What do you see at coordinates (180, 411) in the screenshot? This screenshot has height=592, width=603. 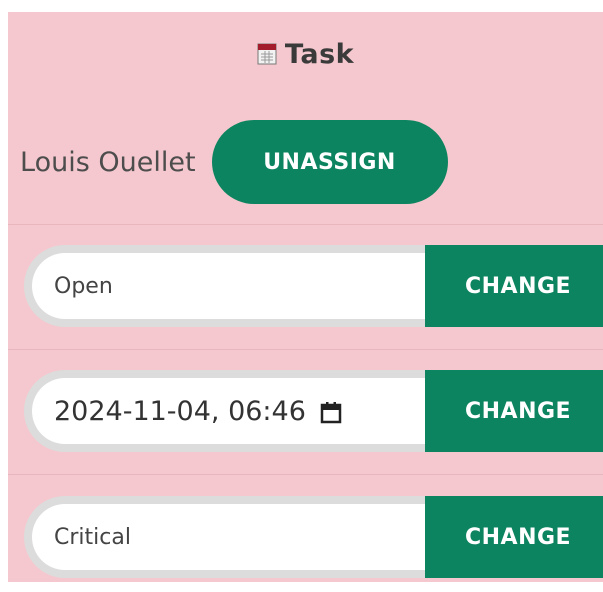 I see `due-date-value: 2024-11-04, 06:46` at bounding box center [180, 411].